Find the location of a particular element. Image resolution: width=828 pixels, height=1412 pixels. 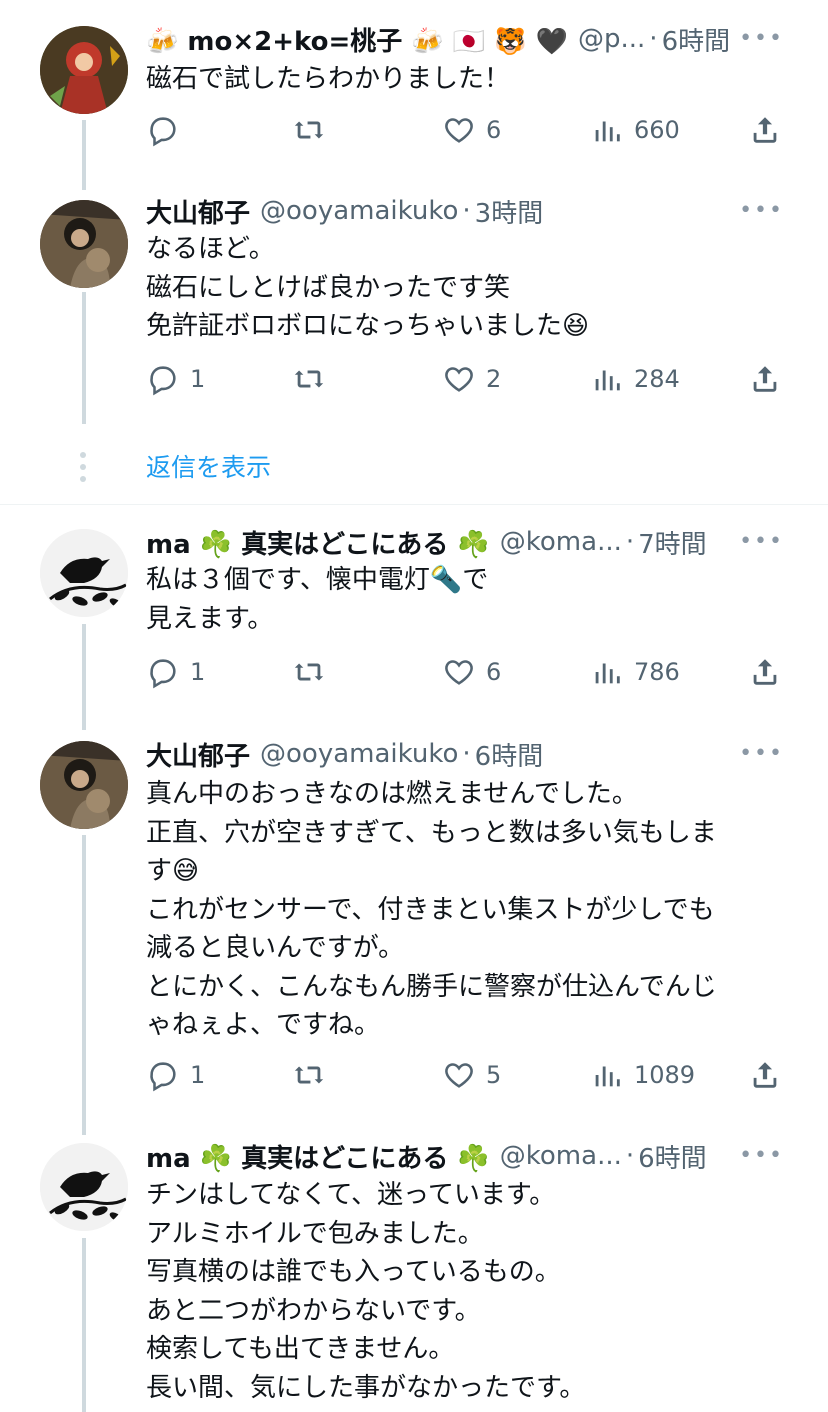

tweet-text-line: 正直、穴が空きすぎて、もっと数は多い気もしま is located at coordinates (431, 832).